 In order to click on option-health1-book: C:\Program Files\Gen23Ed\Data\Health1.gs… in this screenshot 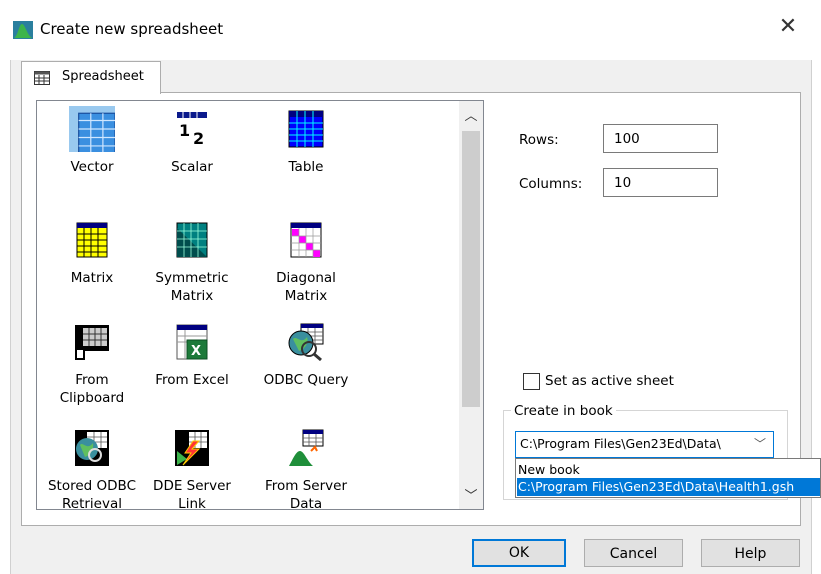, I will do `click(668, 487)`.